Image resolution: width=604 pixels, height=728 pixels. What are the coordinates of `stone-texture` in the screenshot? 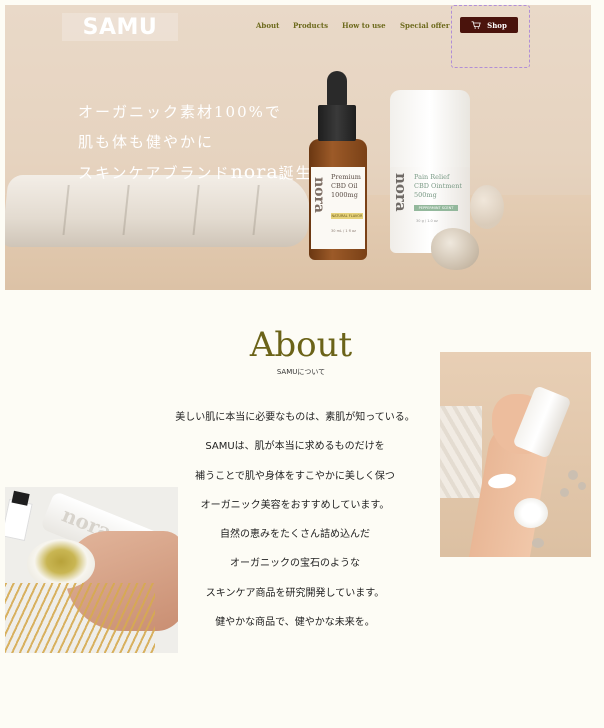 It's located at (461, 452).